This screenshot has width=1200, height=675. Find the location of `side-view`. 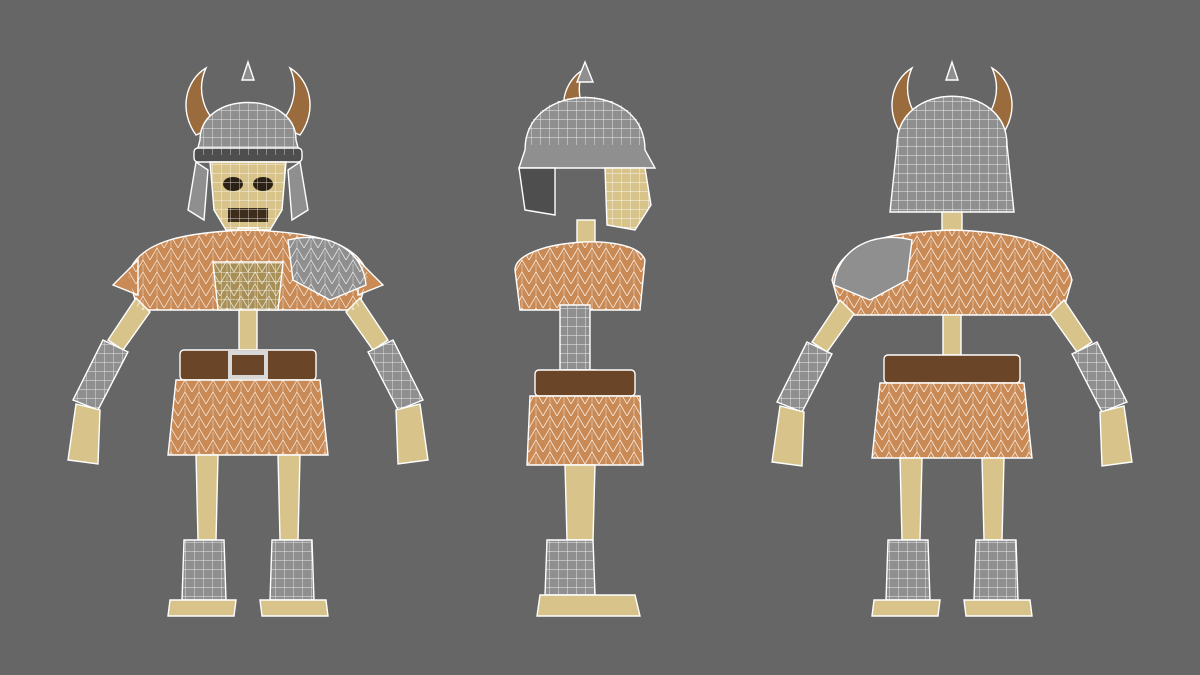

side-view is located at coordinates (585, 338).